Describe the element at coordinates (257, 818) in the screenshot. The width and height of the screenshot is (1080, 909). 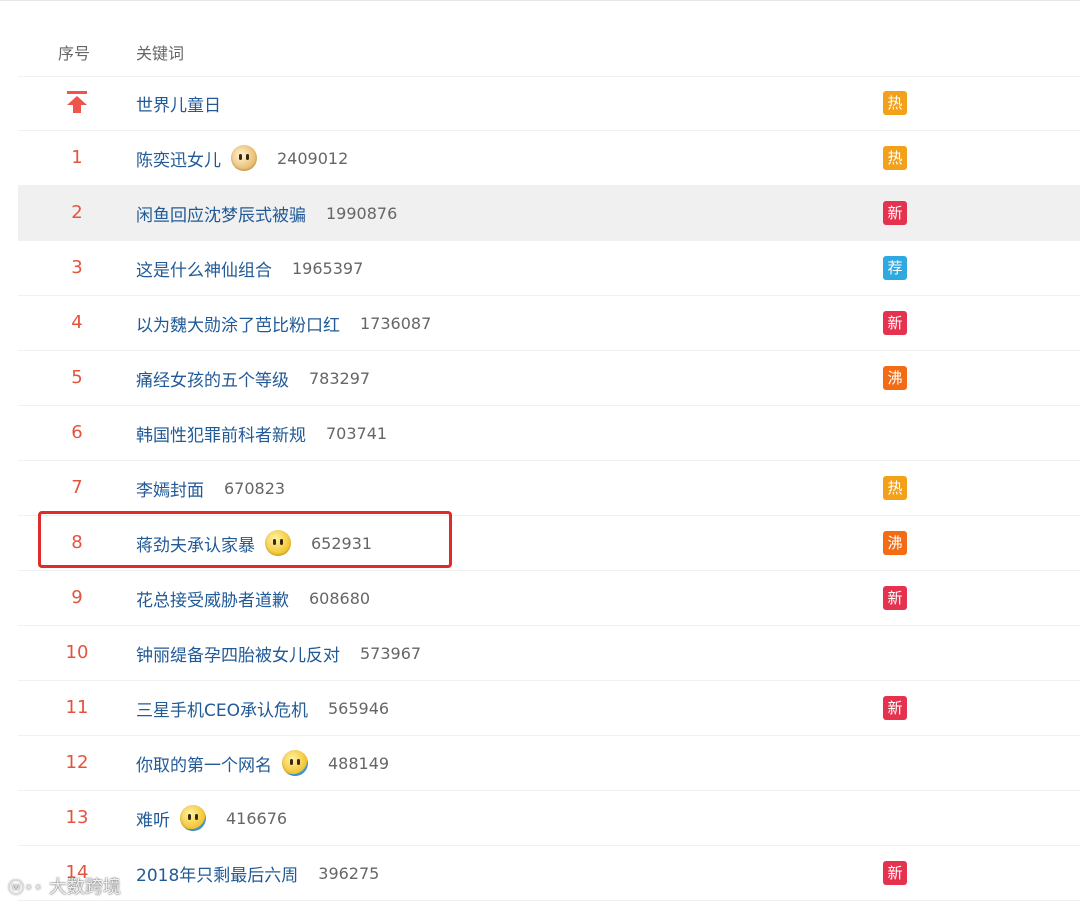
I see `search-count: 416676` at that location.